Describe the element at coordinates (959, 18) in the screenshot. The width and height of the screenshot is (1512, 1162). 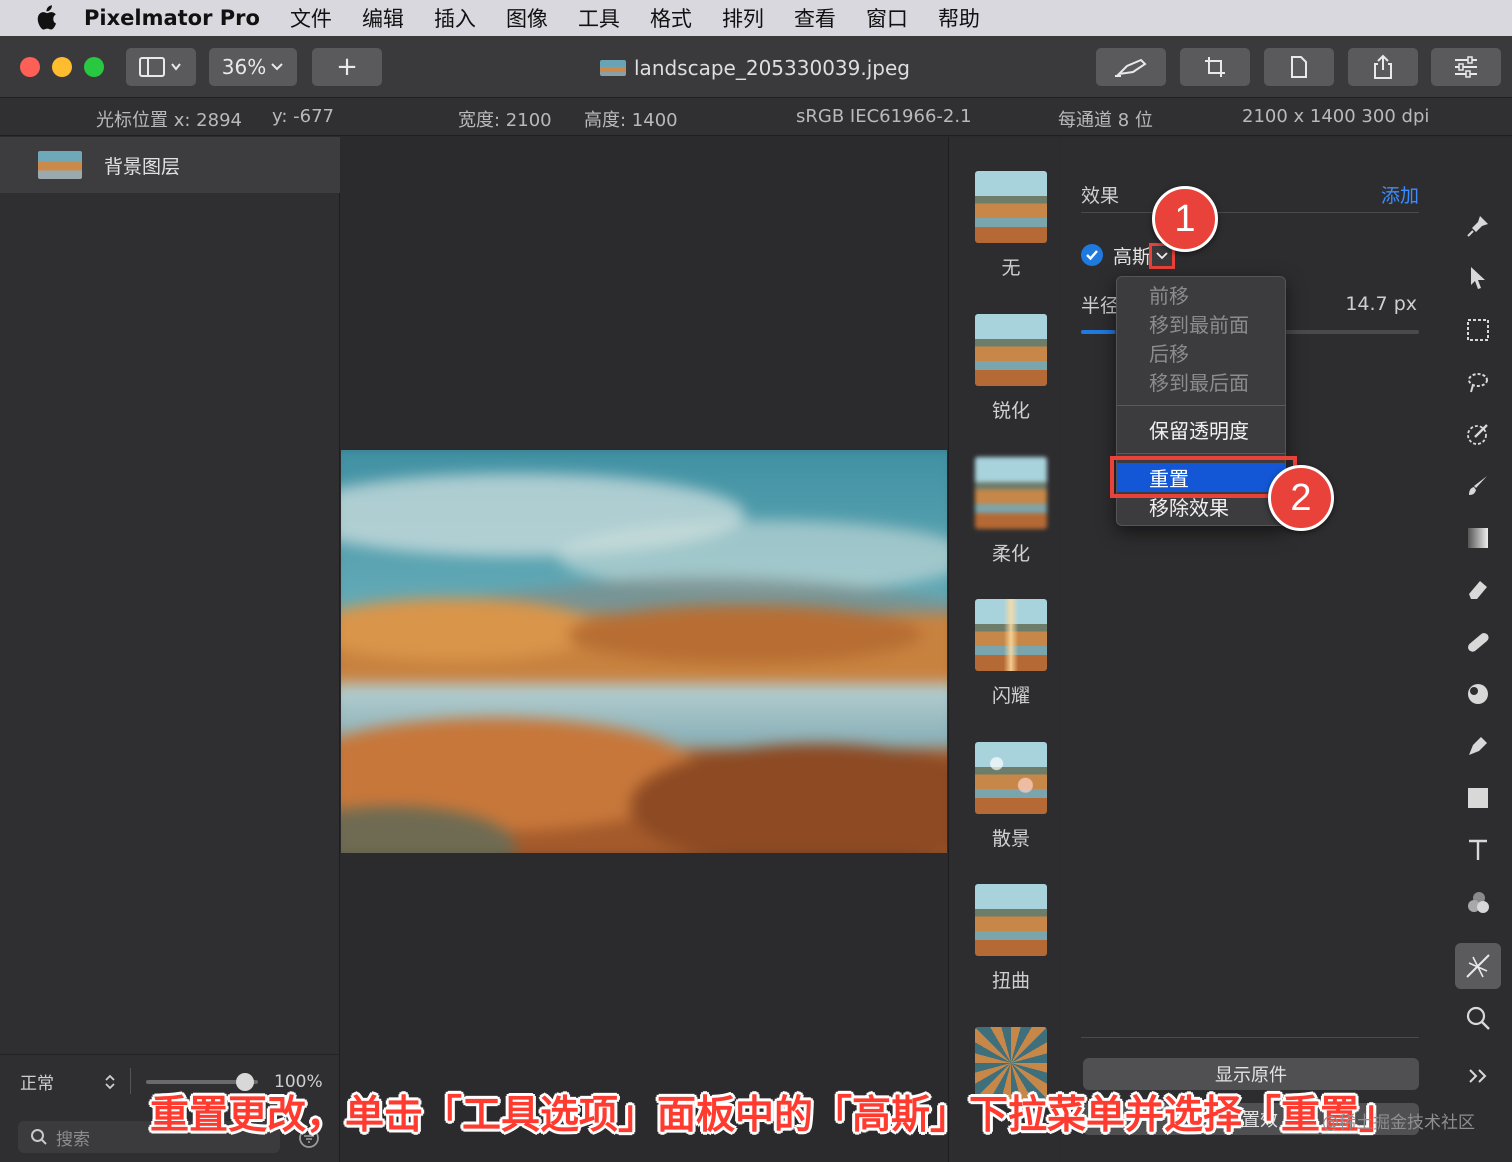
I see `menu-help: 帮助` at that location.